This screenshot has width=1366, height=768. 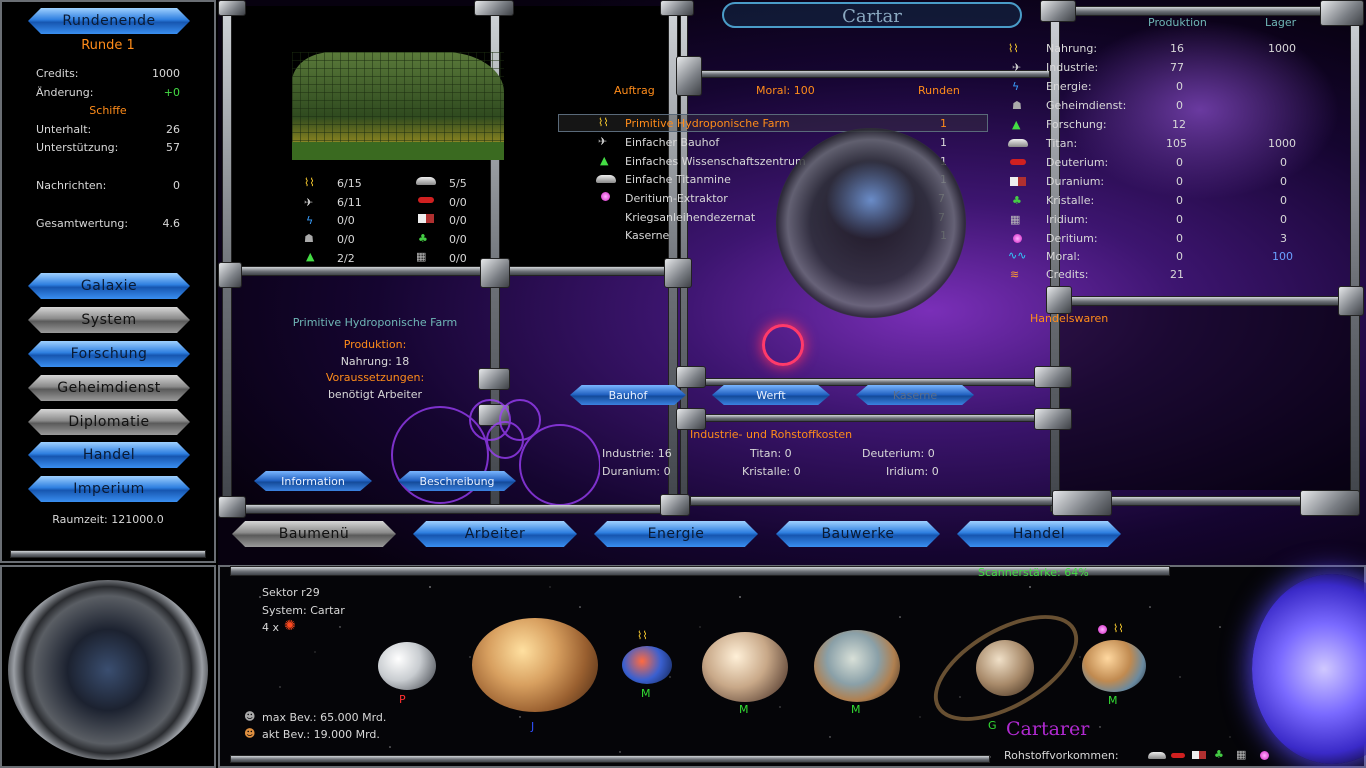 What do you see at coordinates (647, 665) in the screenshot?
I see `planet-m1` at bounding box center [647, 665].